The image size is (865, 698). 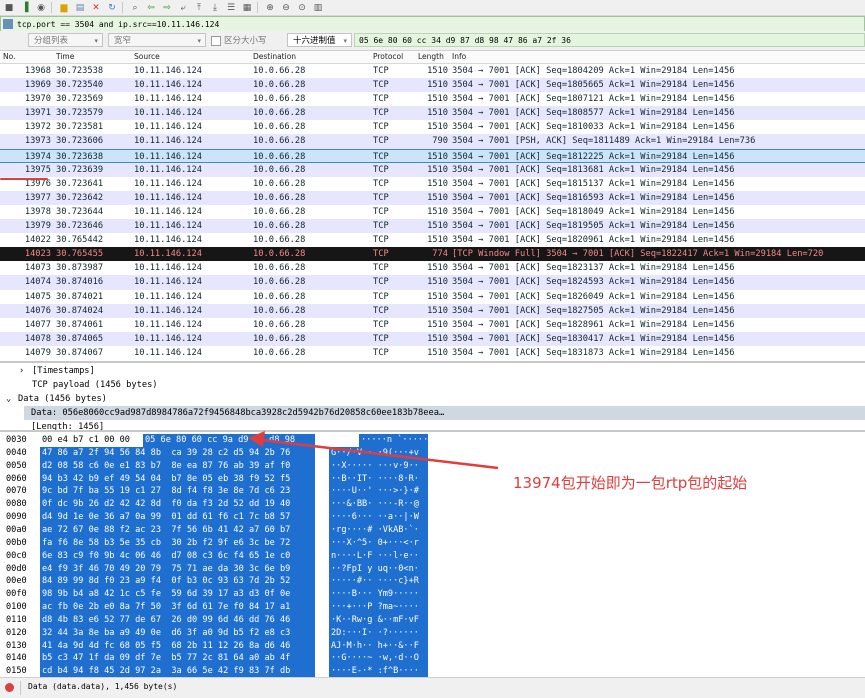 What do you see at coordinates (41, 8) in the screenshot?
I see `options-icon: ◉` at bounding box center [41, 8].